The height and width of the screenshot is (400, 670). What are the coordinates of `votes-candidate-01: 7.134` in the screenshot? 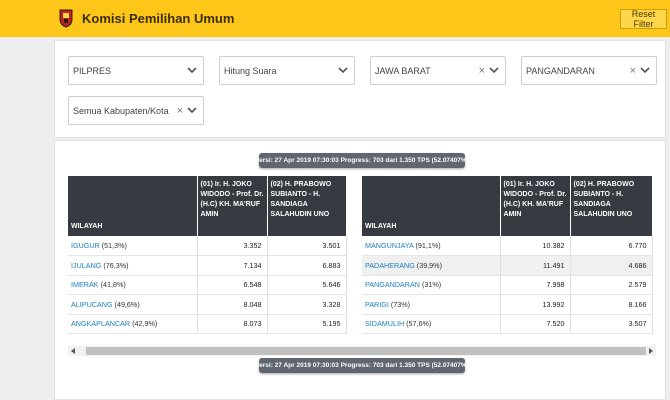 It's located at (232, 265).